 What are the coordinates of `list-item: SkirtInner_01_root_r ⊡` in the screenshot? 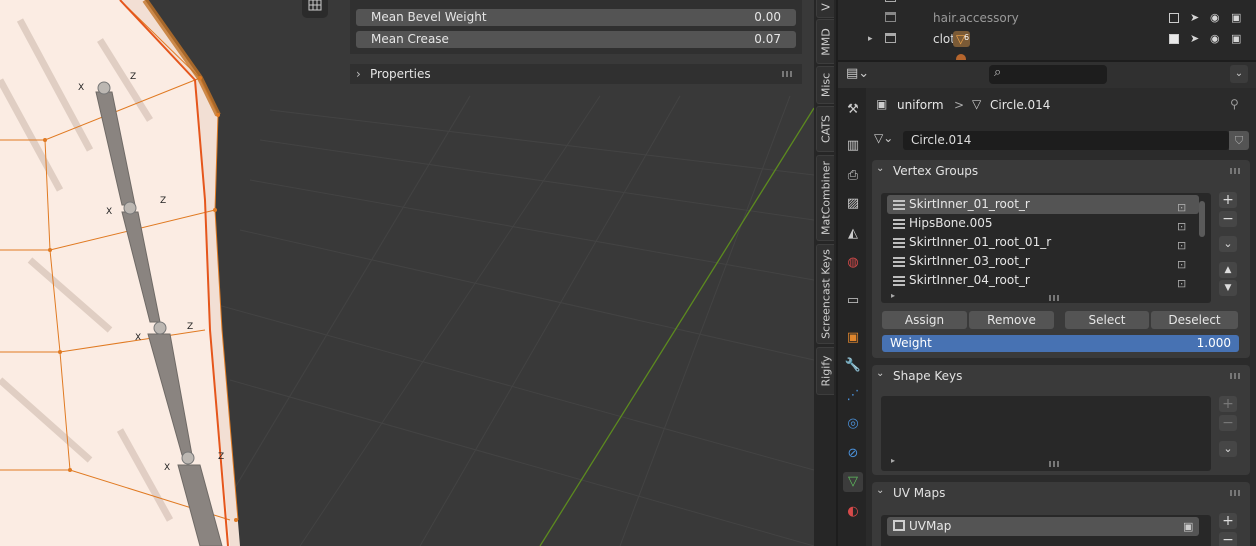 It's located at (1043, 204).